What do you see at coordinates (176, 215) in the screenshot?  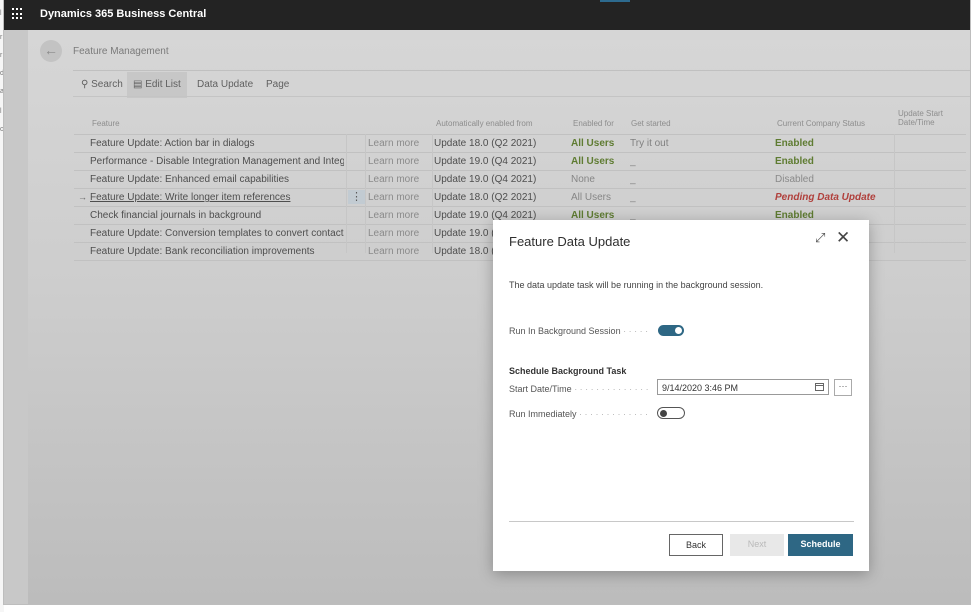 I see `feature-name: Check financial journals in background` at bounding box center [176, 215].